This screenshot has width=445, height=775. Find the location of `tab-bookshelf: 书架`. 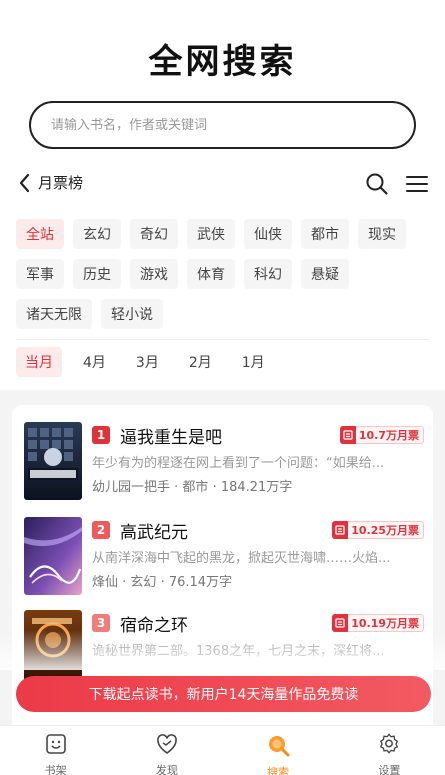

tab-bookshelf: 书架 is located at coordinates (55, 750).